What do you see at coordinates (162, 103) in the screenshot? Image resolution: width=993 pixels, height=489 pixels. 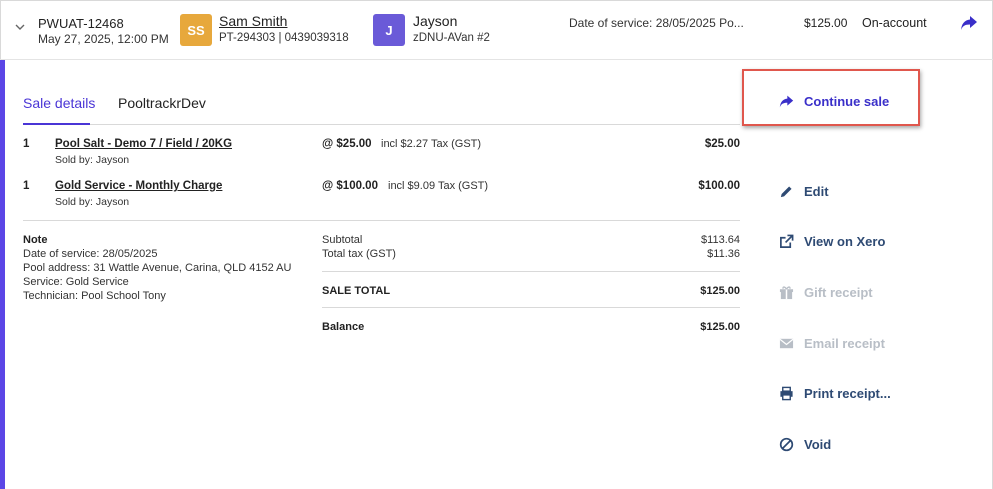 I see `tab-pooltrackrdev: PooltrackrDev` at bounding box center [162, 103].